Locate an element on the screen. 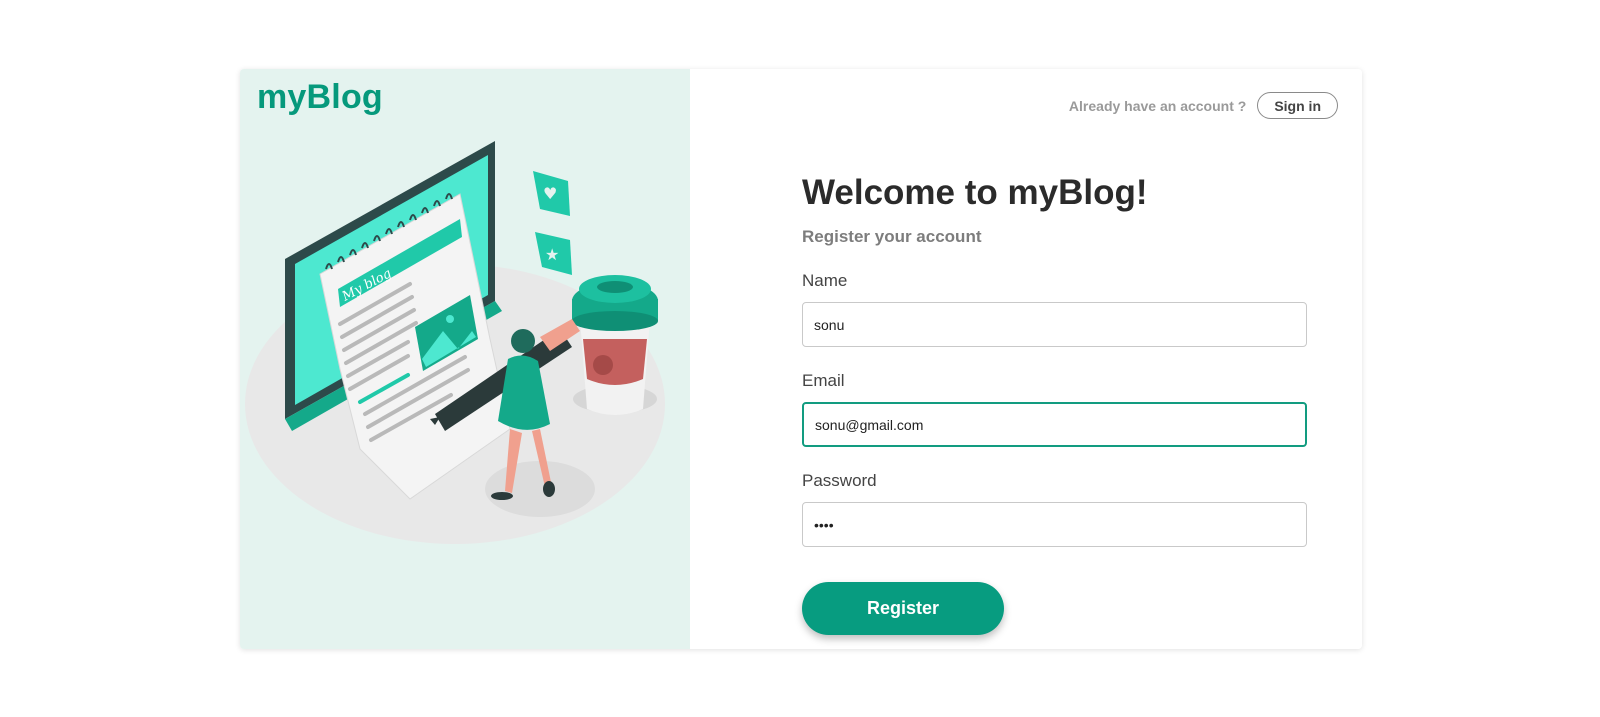 Image resolution: width=1600 pixels, height=717 pixels. password-field-group: Password is located at coordinates (1054, 509).